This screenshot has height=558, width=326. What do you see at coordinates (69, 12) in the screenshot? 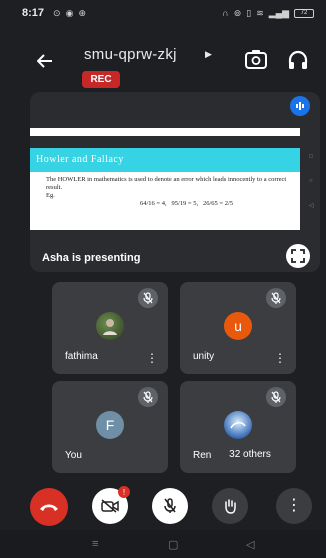
I see `whatsapp-icon: ◉` at bounding box center [69, 12].